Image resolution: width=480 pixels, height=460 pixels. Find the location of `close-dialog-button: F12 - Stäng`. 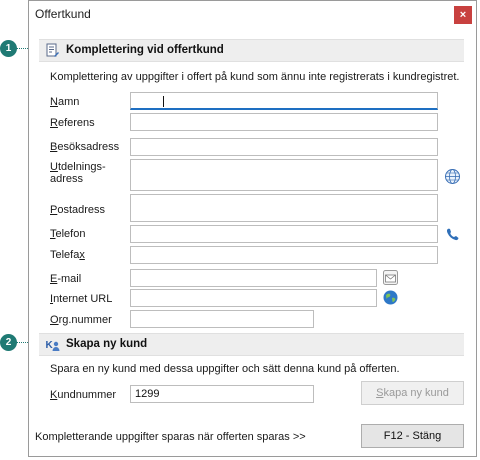

close-dialog-button: F12 - Stäng is located at coordinates (412, 436).